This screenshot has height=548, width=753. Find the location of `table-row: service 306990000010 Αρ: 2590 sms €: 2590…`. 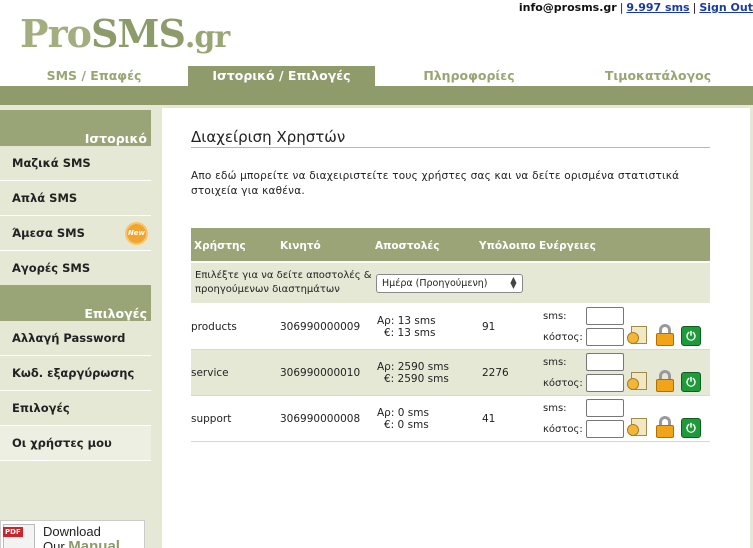

table-row: service 306990000010 Αρ: 2590 sms €: 2590… is located at coordinates (450, 373).